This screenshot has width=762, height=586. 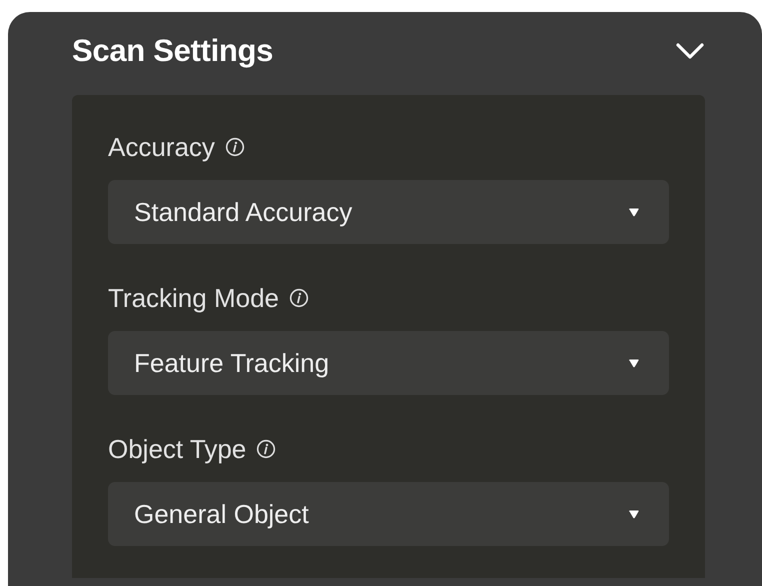 I want to click on chevron-icon, so click(x=690, y=51).